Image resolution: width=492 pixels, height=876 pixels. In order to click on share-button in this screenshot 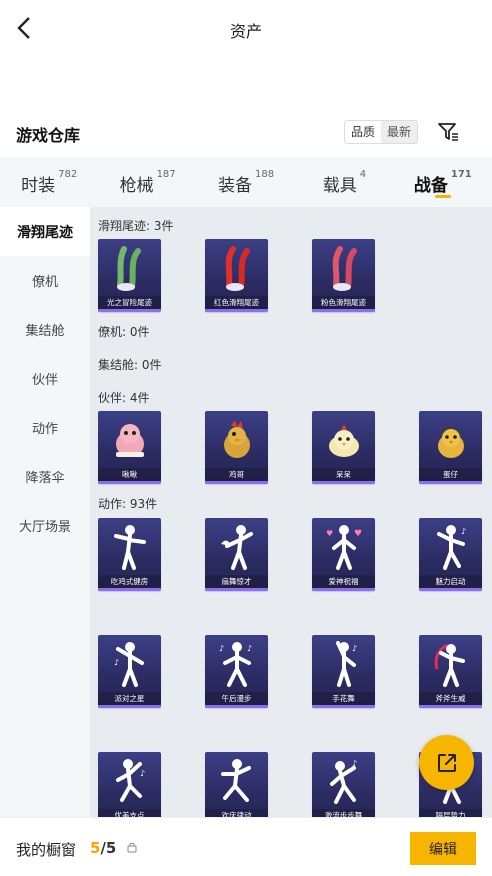, I will do `click(446, 762)`.